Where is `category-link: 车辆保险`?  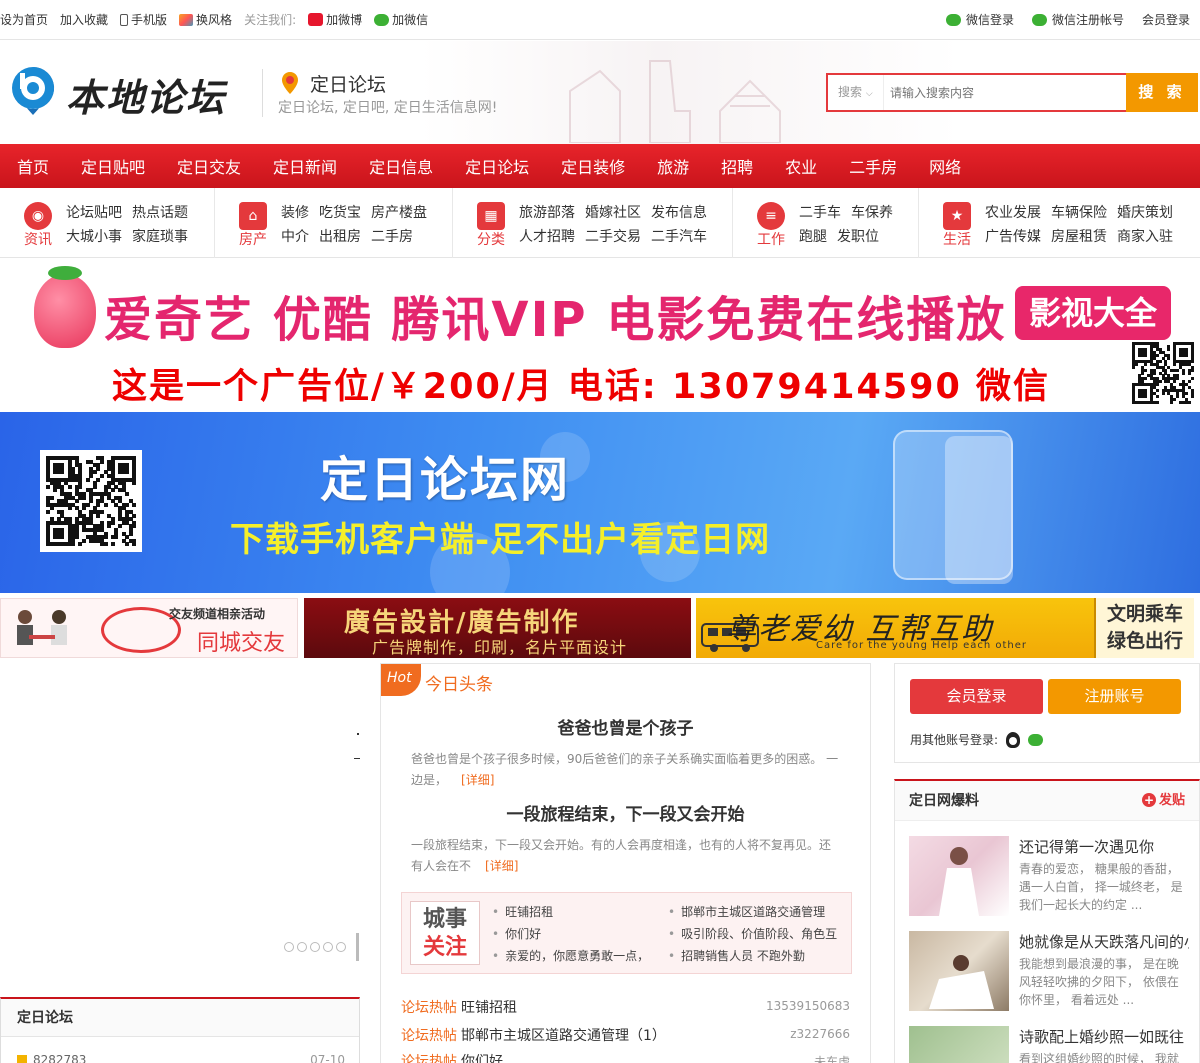
category-link: 车辆保险 is located at coordinates (1079, 213).